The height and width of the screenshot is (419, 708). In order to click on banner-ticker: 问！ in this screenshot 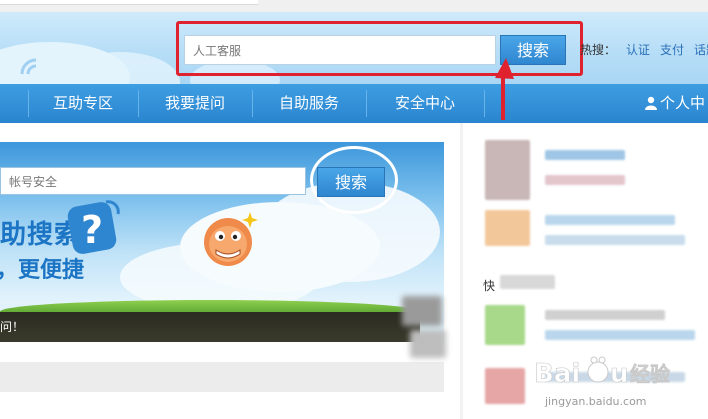, I will do `click(210, 327)`.